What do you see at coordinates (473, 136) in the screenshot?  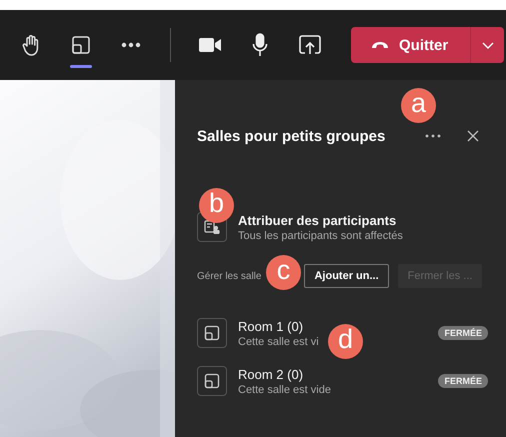 I see `close-icon` at bounding box center [473, 136].